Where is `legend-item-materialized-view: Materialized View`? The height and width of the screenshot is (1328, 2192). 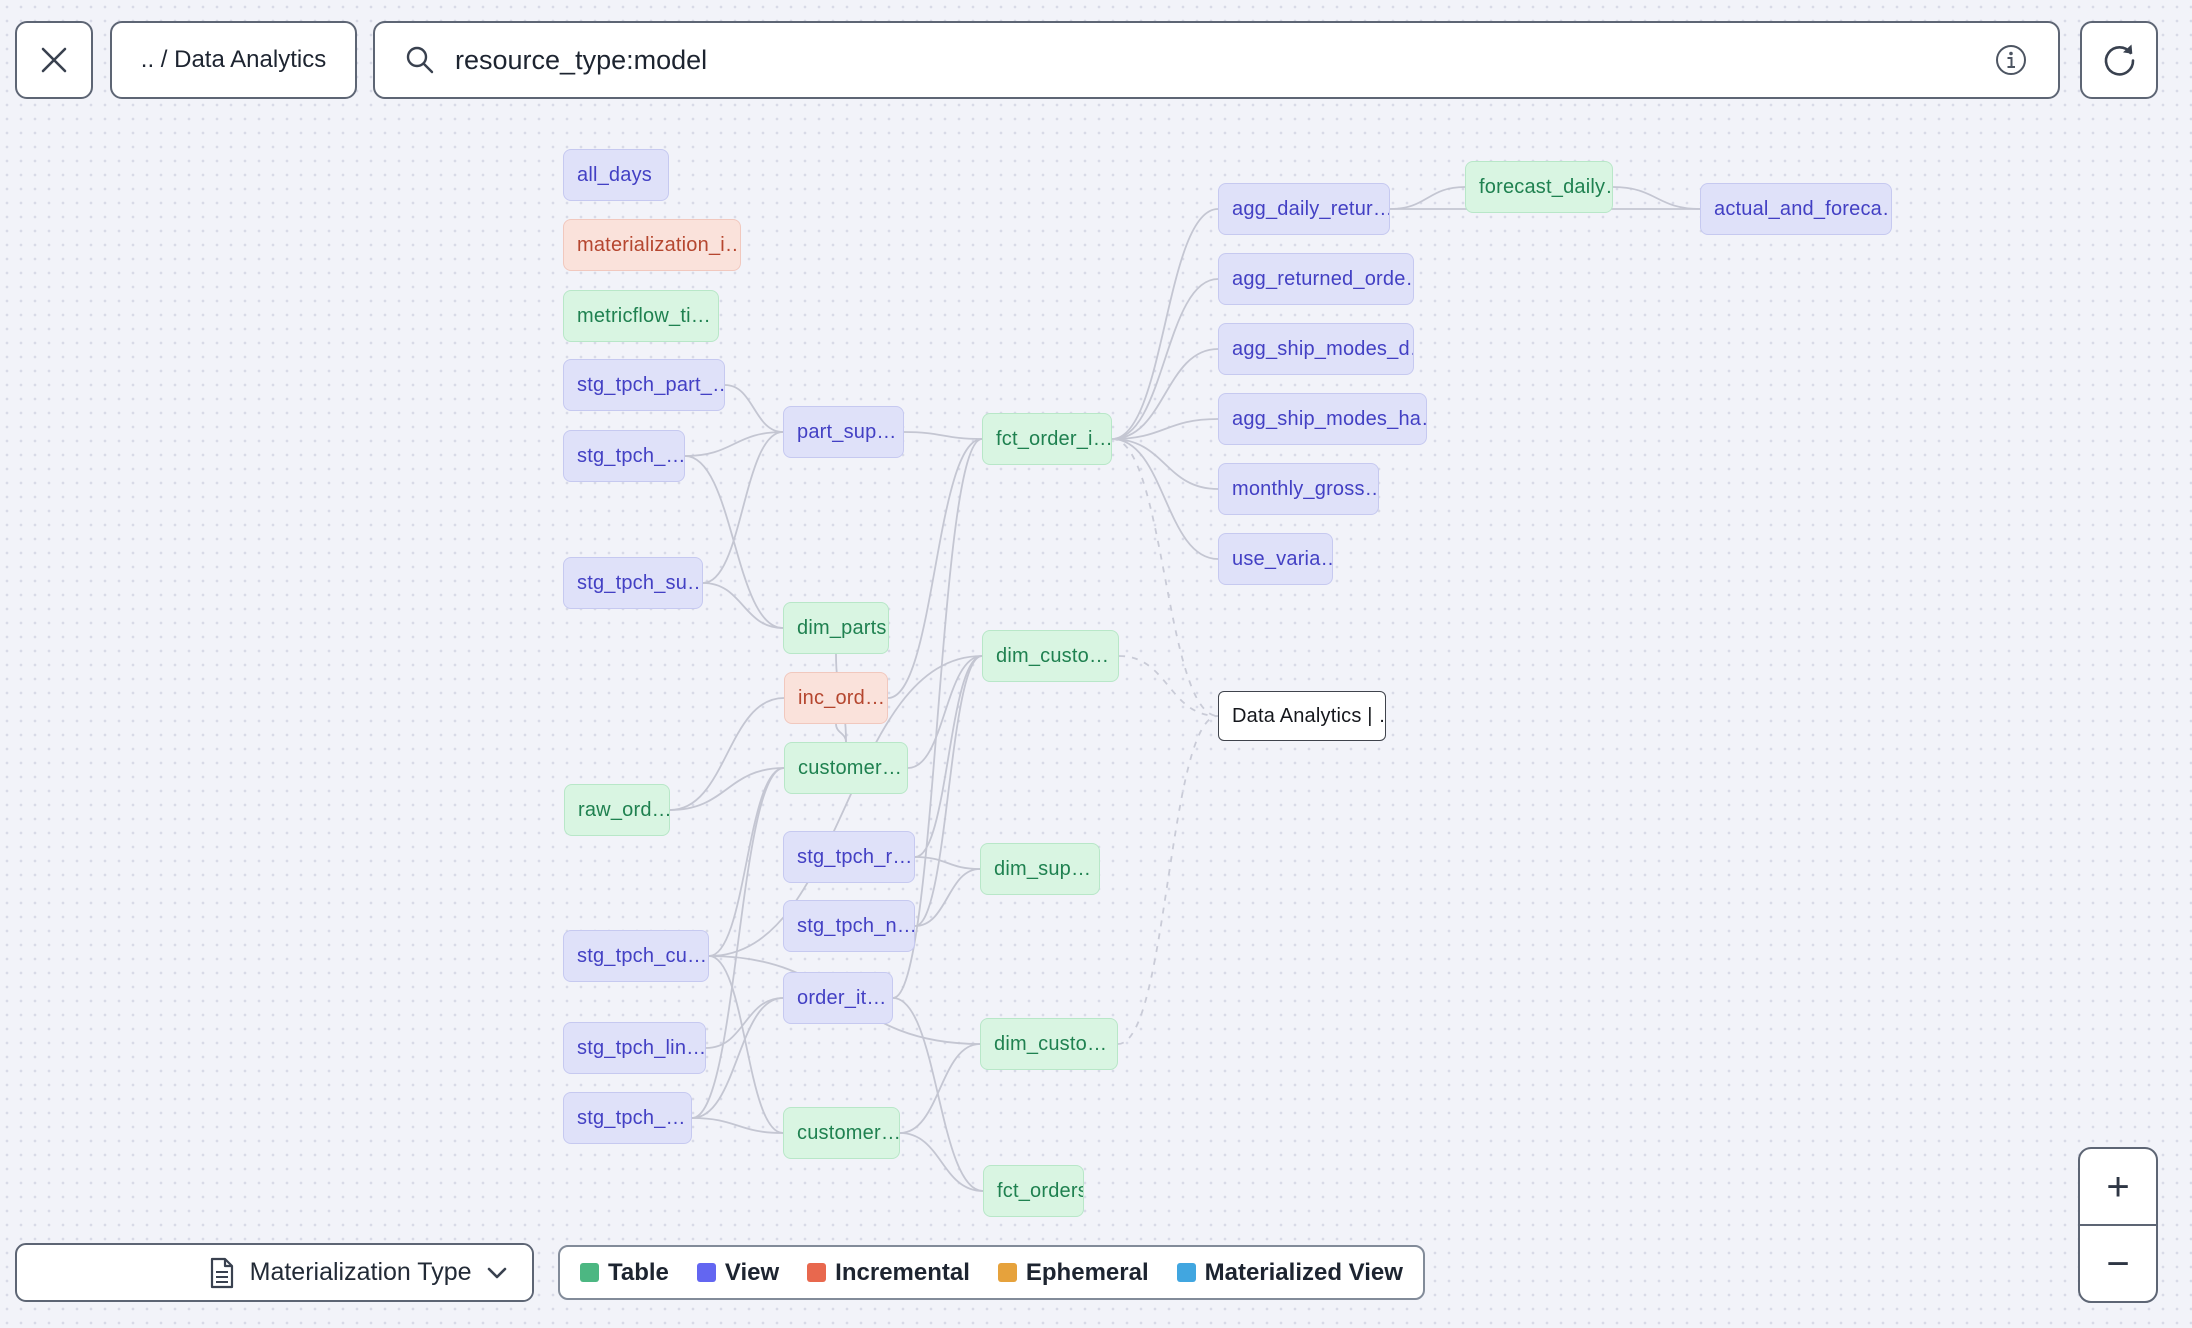
legend-item-materialized-view: Materialized View is located at coordinates (1289, 1272).